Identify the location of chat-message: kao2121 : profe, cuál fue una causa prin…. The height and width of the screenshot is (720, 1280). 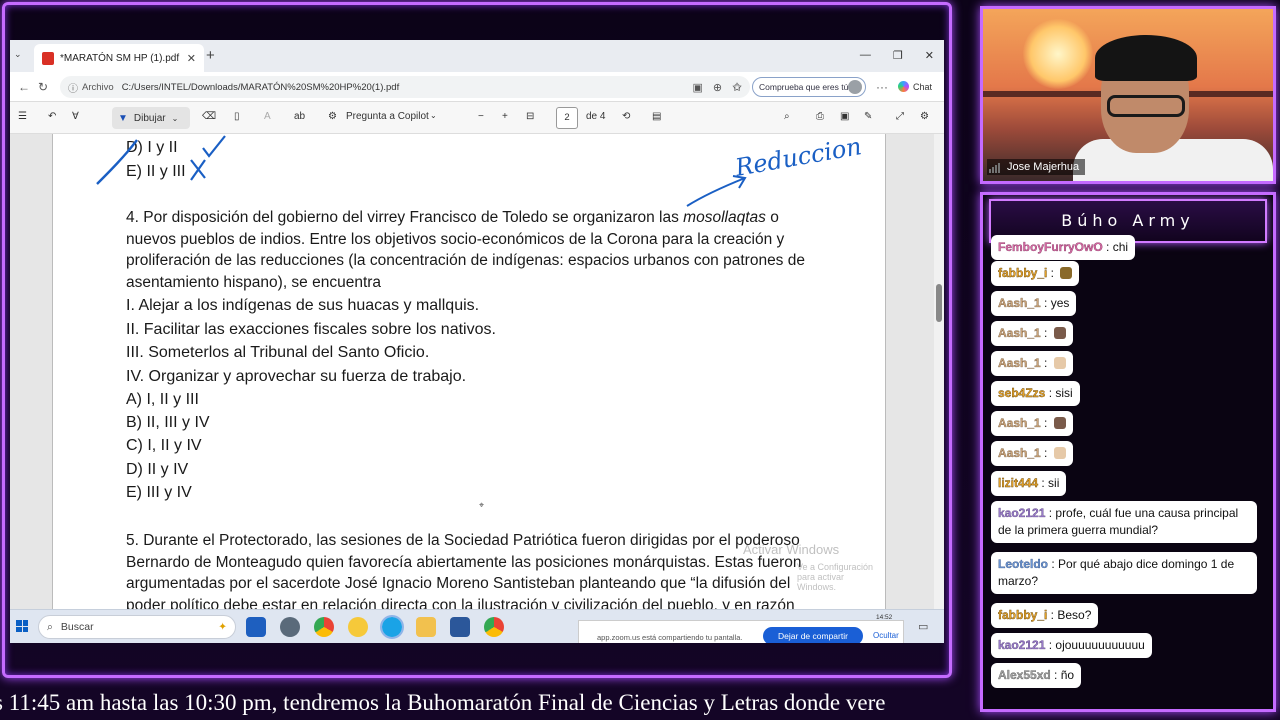
(1124, 522).